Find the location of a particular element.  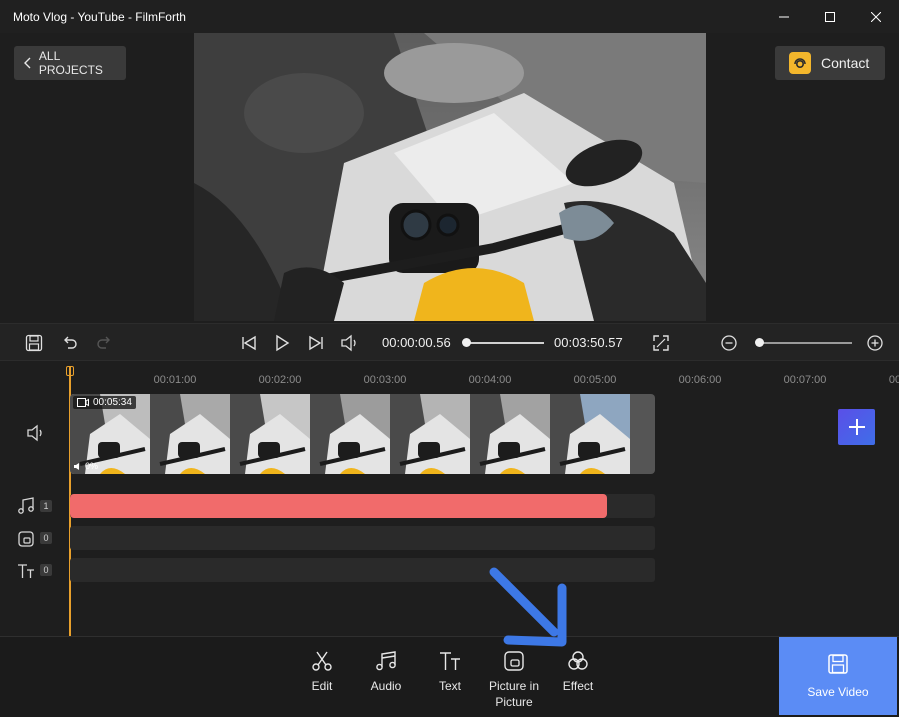

audio-tool-button: Audio is located at coordinates (386, 672).